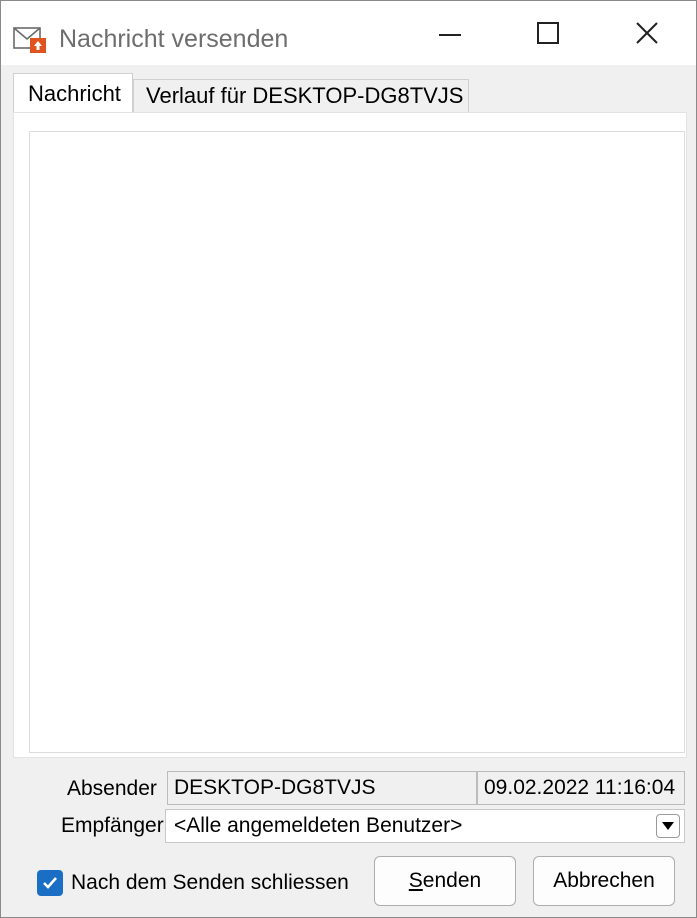 The image size is (697, 918). I want to click on title-bar: Nachricht versenden, so click(348, 33).